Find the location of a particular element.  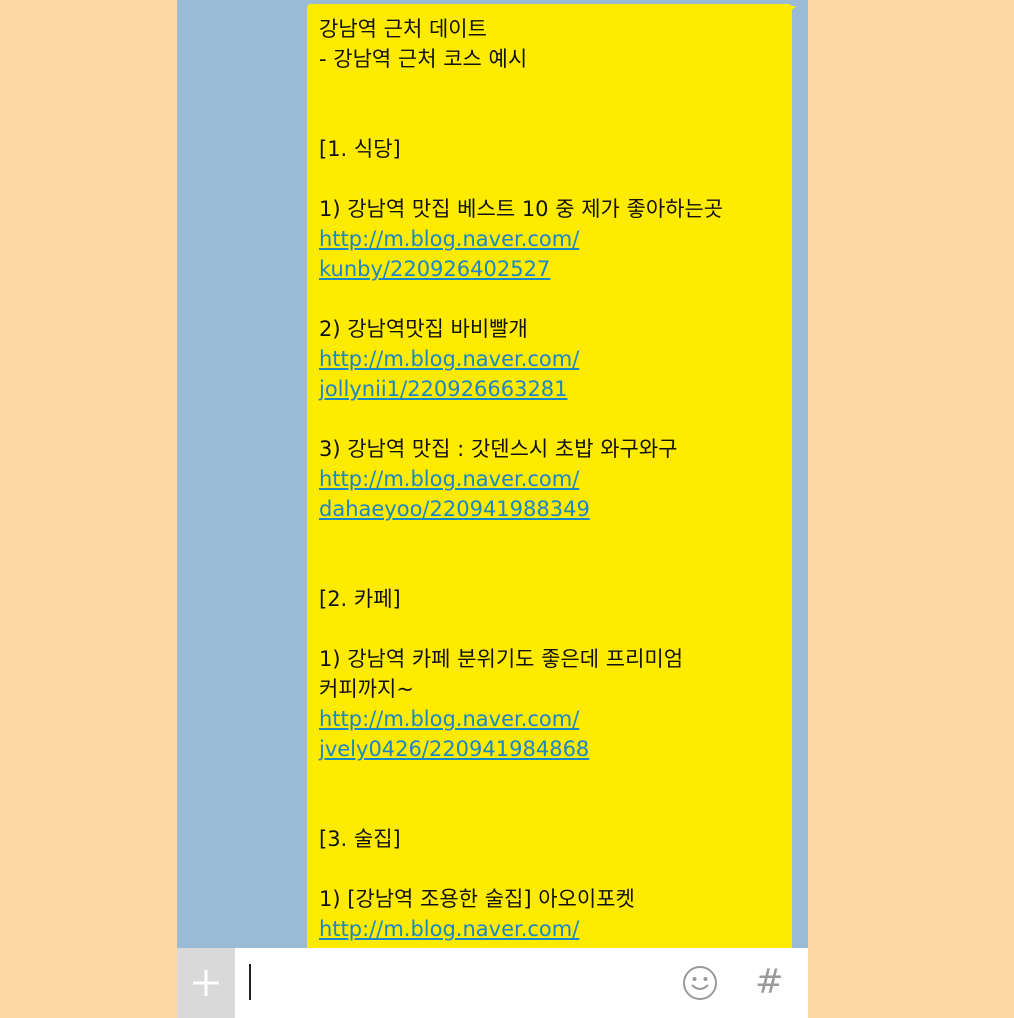

plus-icon is located at coordinates (206, 983).